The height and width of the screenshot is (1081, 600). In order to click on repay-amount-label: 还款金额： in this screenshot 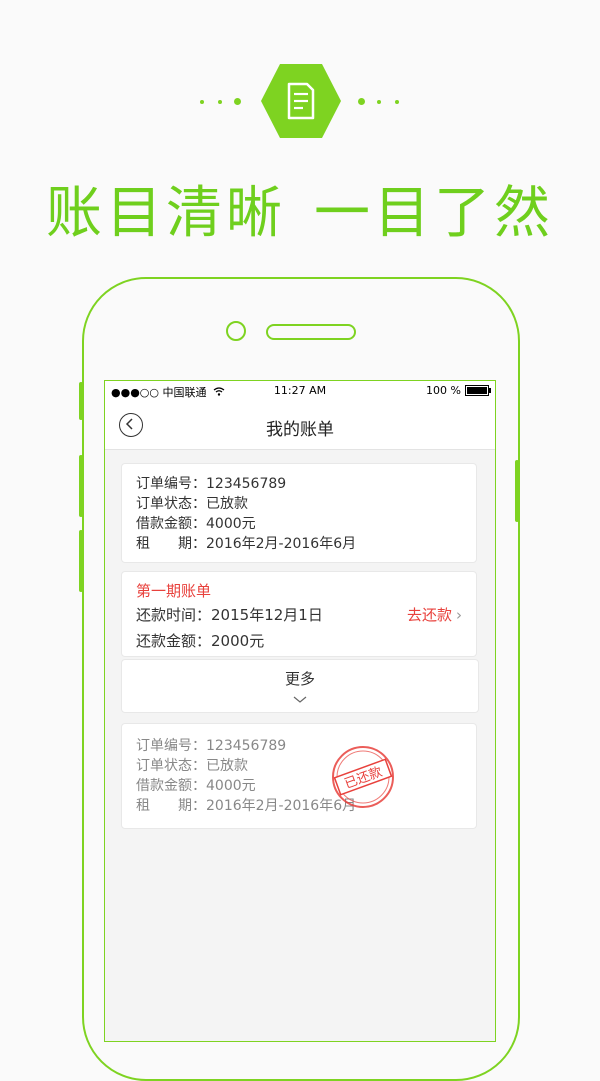, I will do `click(174, 641)`.